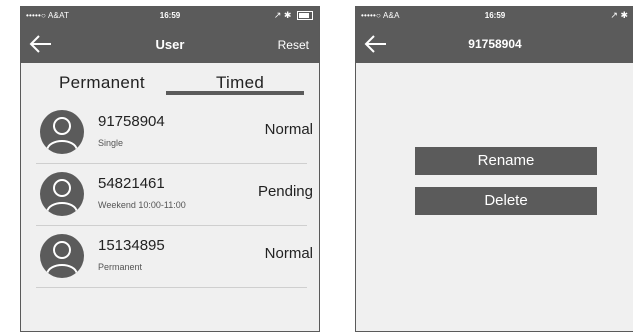  Describe the element at coordinates (131, 183) in the screenshot. I see `user-name: 54821461` at that location.